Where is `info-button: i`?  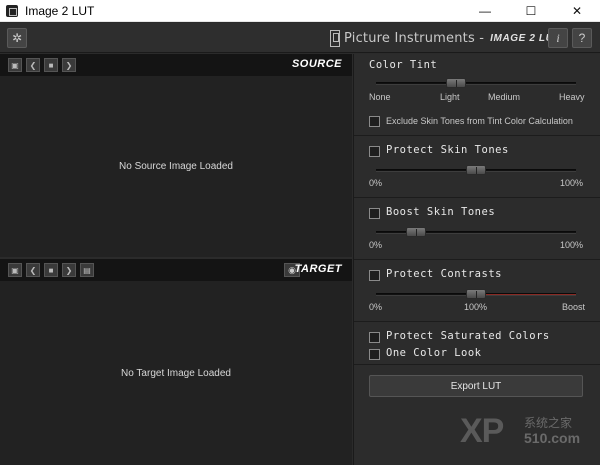 info-button: i is located at coordinates (558, 38).